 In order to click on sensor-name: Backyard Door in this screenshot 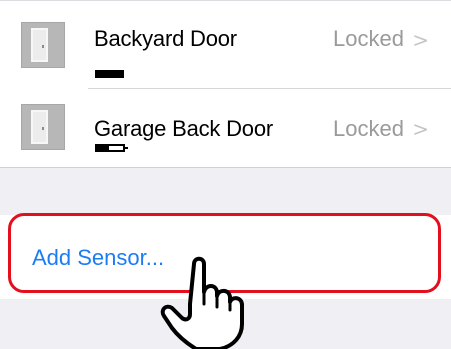, I will do `click(165, 38)`.